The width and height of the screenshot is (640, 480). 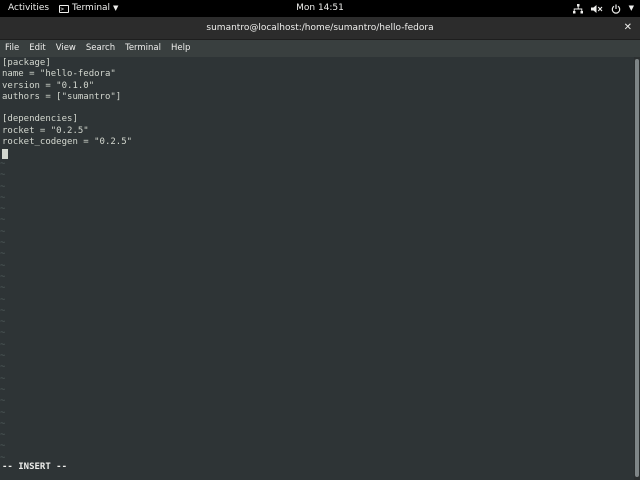 I want to click on scrollbar-thumb, so click(x=637, y=268).